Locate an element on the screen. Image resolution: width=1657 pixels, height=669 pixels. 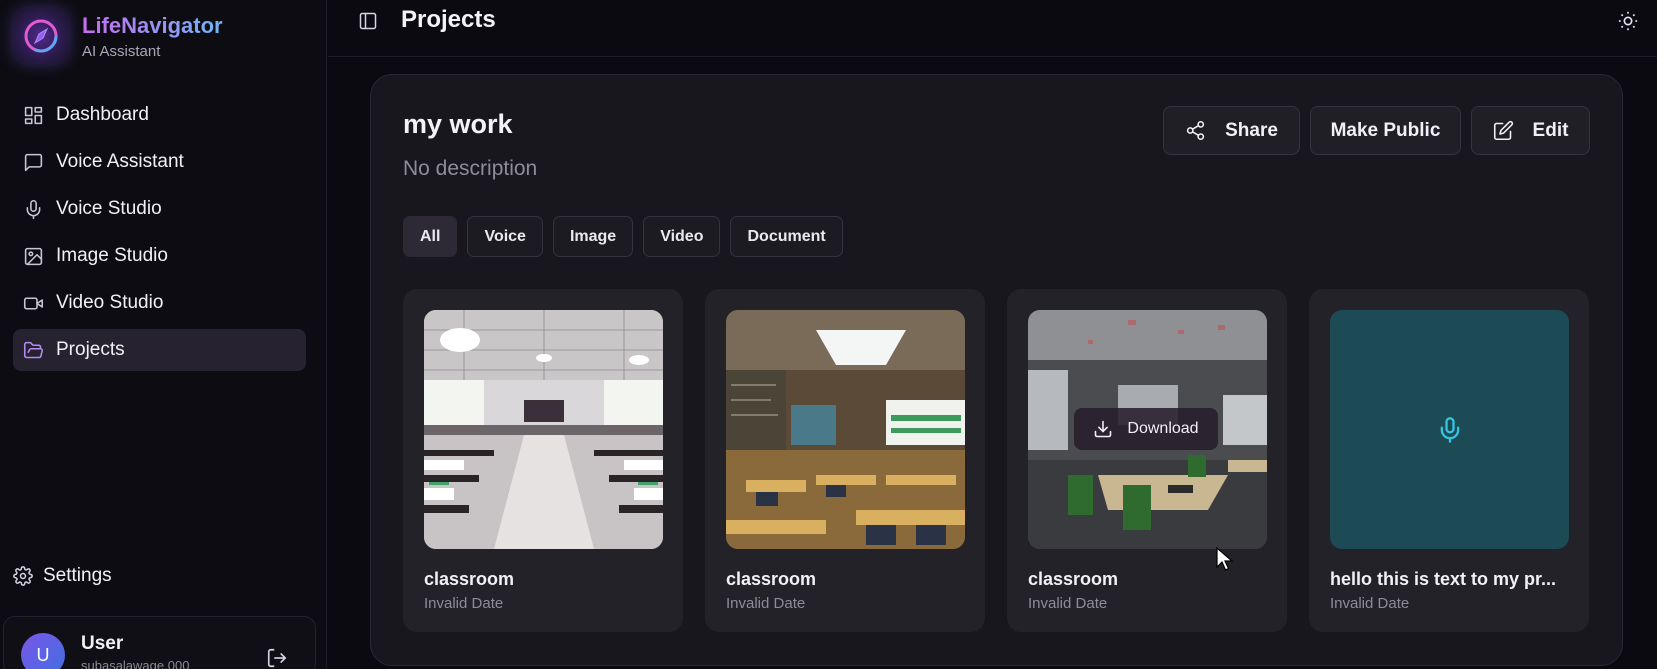
sidebar-toggle-button is located at coordinates (368, 23).